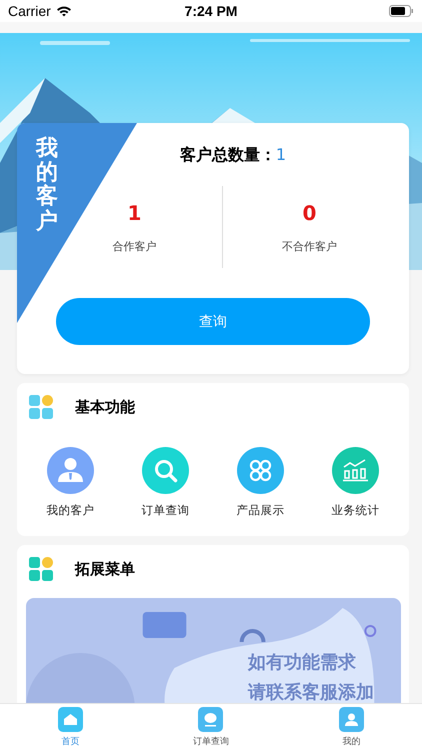 The image size is (422, 750). I want to click on wifi-icon, so click(64, 11).